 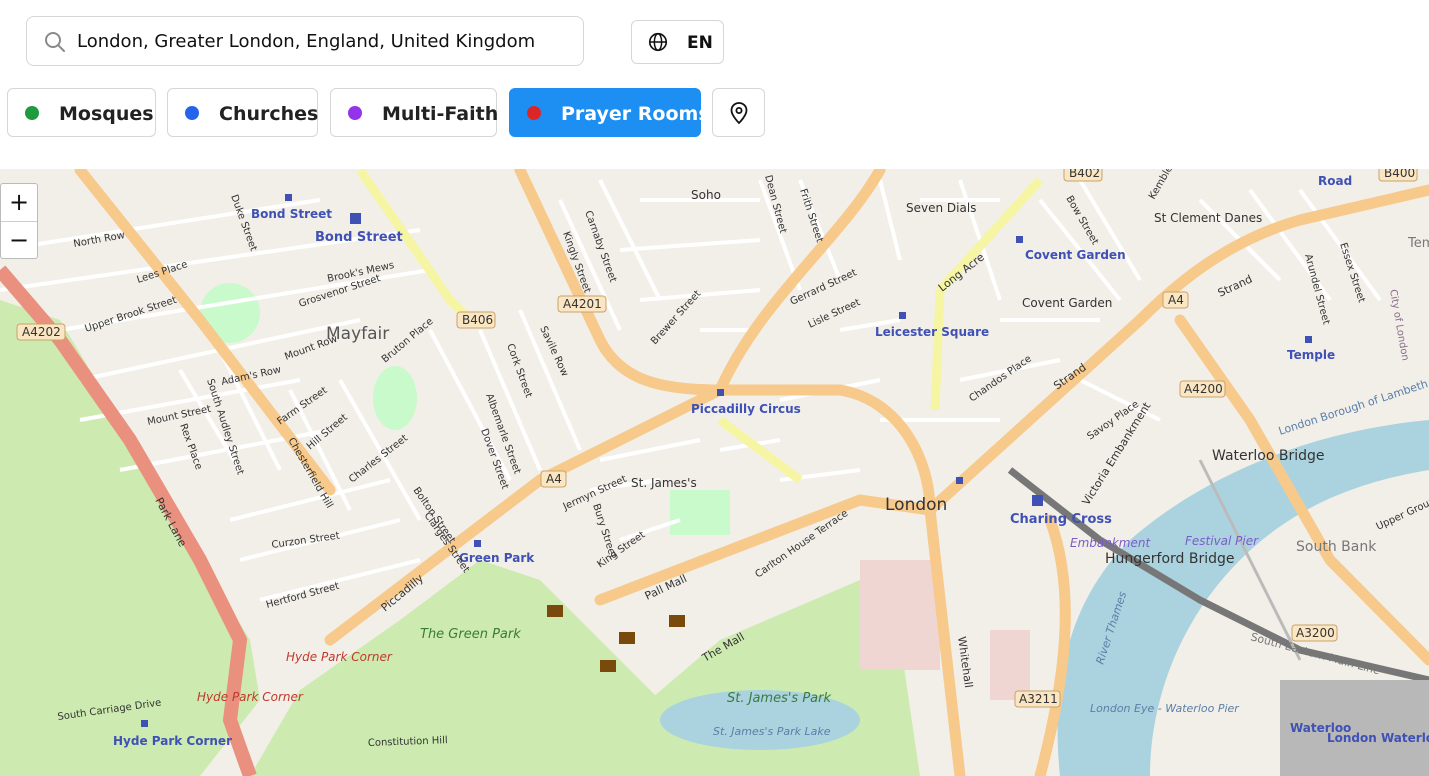 I want to click on label-st-clement-danes: St Clement Danes, so click(x=1208, y=218).